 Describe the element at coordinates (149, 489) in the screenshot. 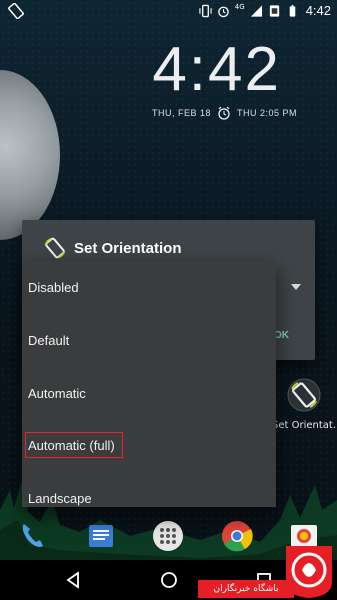

I see `menu-item-landscape: Landscape` at that location.